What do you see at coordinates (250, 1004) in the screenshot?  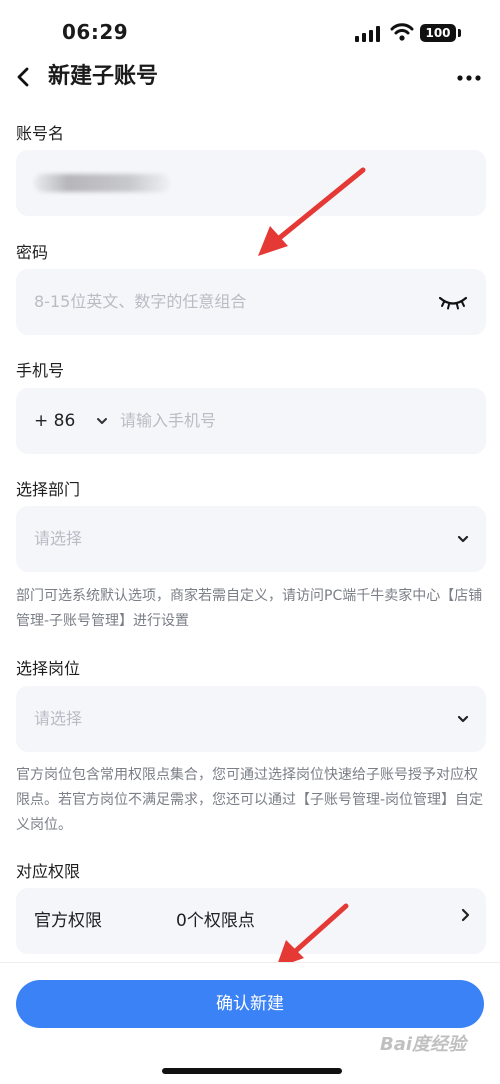 I see `confirm-create-button: 确认新建` at bounding box center [250, 1004].